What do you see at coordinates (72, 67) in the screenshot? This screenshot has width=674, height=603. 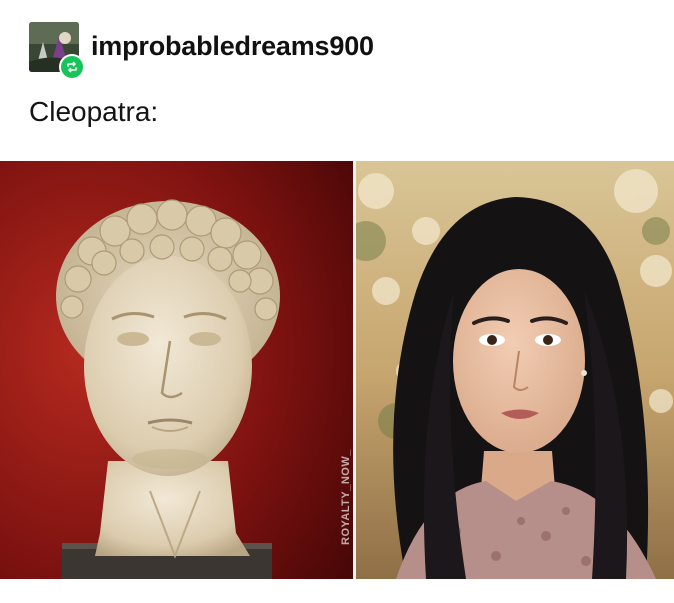 I see `reblog-icon` at bounding box center [72, 67].